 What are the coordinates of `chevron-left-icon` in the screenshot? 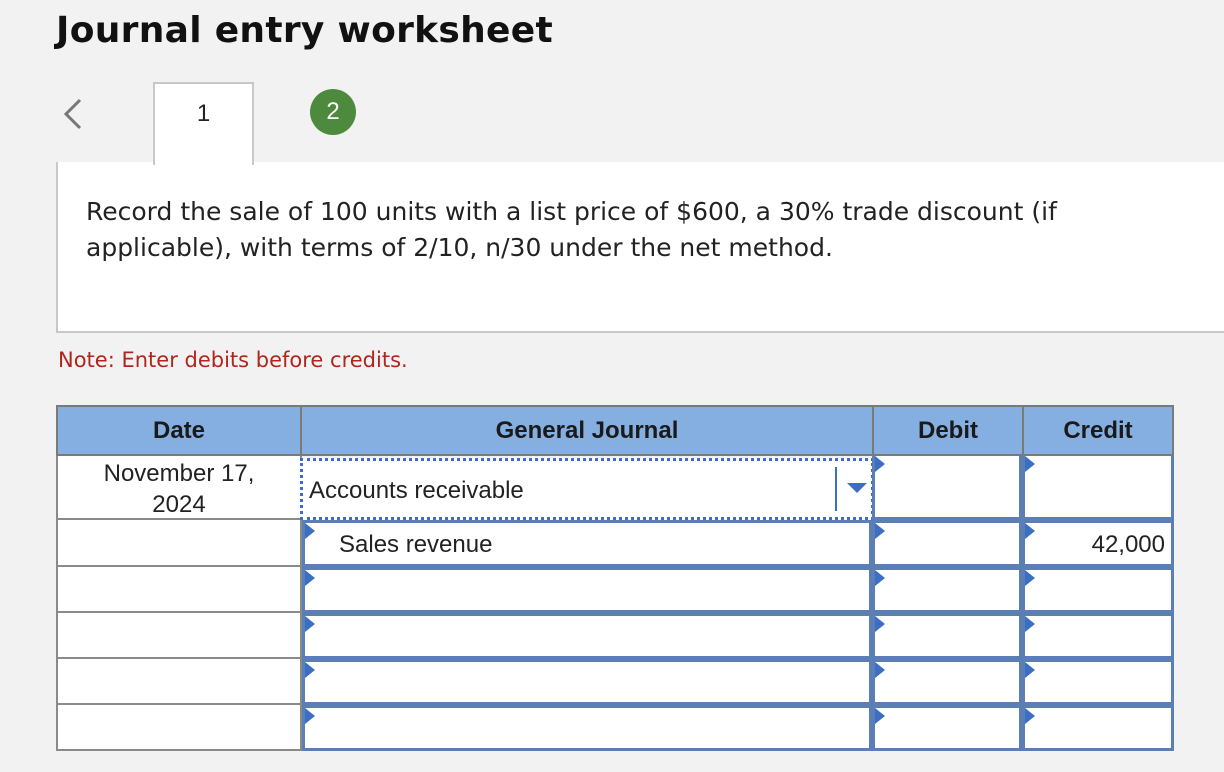 It's located at (72, 114).